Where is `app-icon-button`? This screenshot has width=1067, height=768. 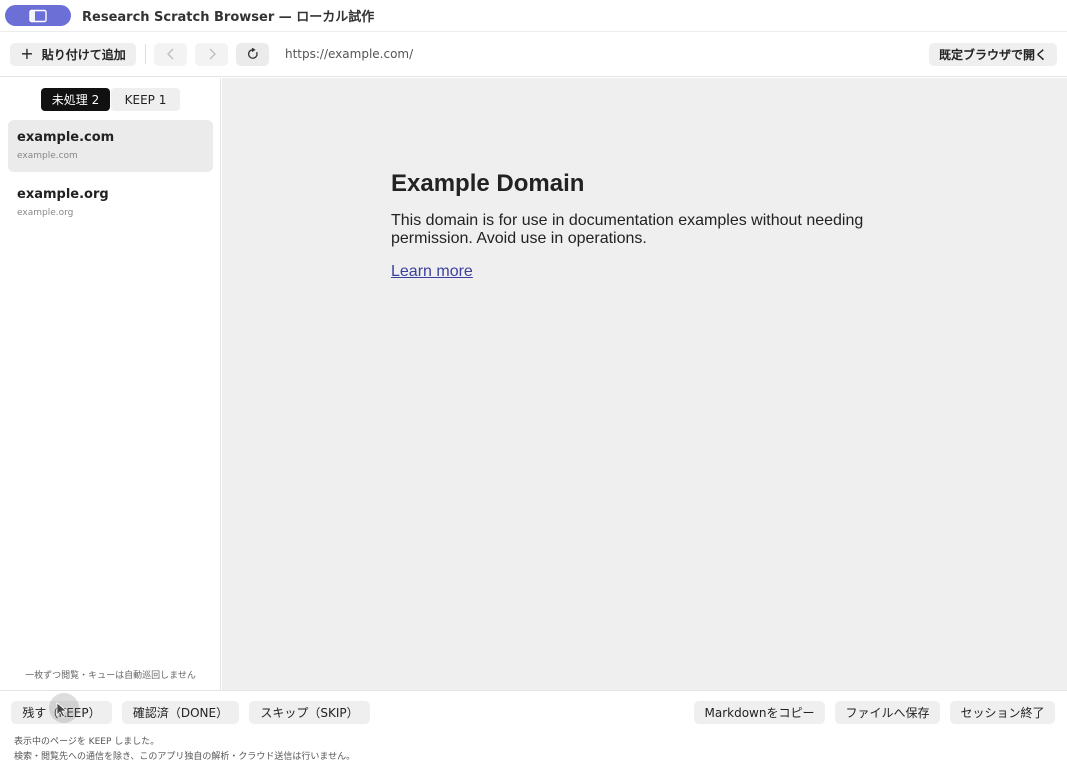 app-icon-button is located at coordinates (38, 15).